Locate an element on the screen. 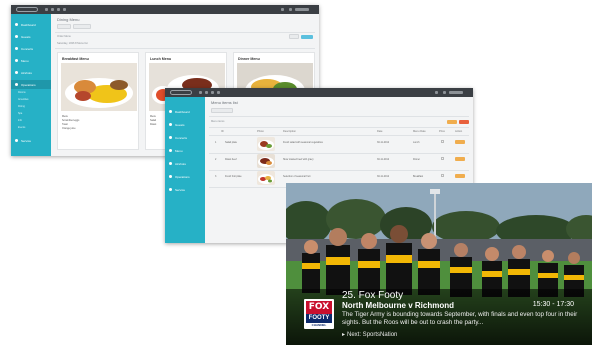 This screenshot has width=597, height=345. sidebar-item-label: Operations is located at coordinates (182, 176).